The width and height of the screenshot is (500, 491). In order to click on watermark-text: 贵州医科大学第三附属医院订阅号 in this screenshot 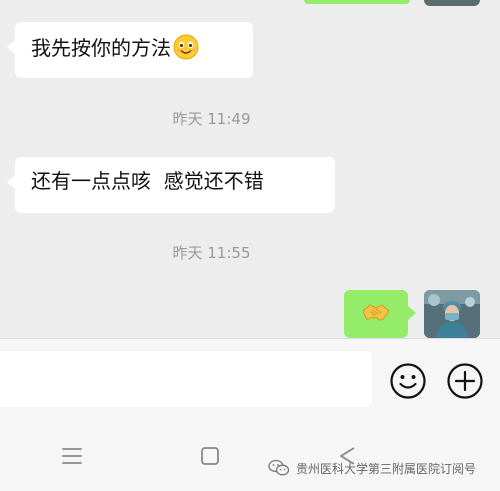, I will do `click(386, 468)`.